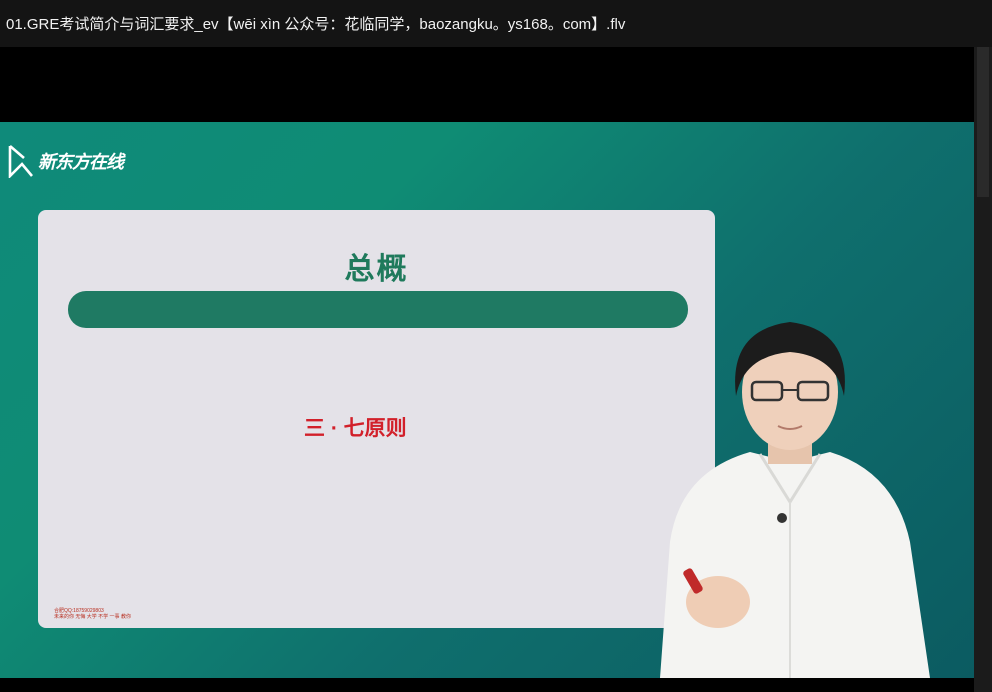  What do you see at coordinates (983, 369) in the screenshot?
I see `scrollbar` at bounding box center [983, 369].